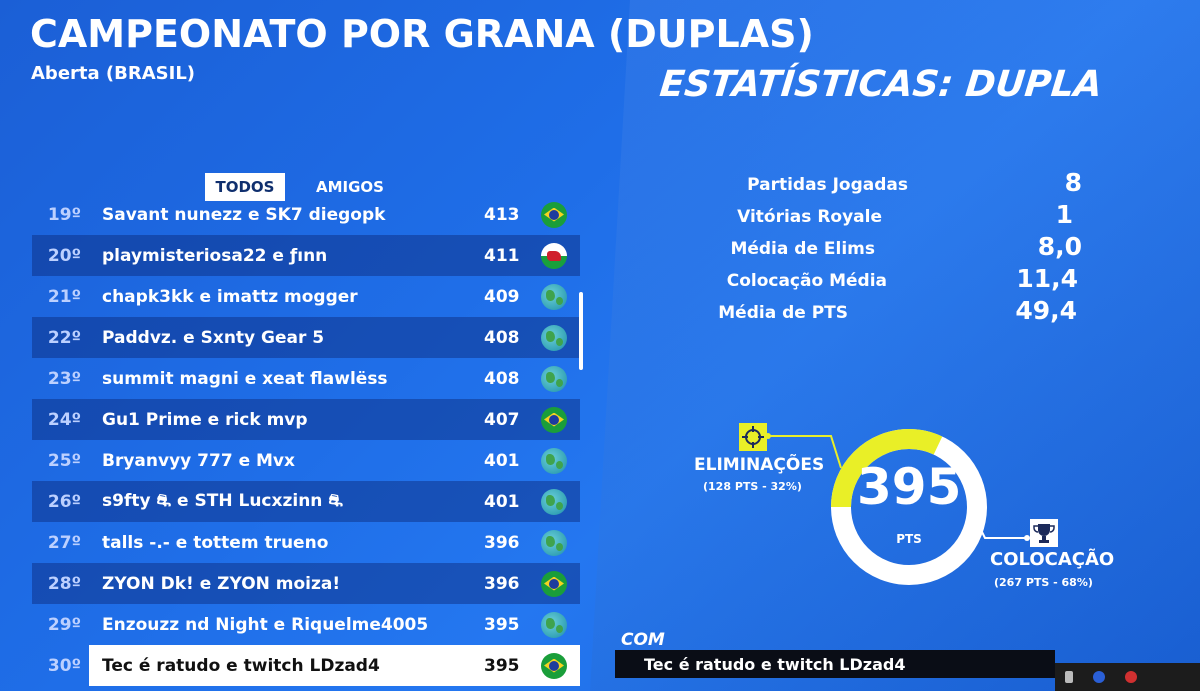  What do you see at coordinates (1043, 582) in the screenshot?
I see `placement-detail: (267 PTS - 68%)` at bounding box center [1043, 582].